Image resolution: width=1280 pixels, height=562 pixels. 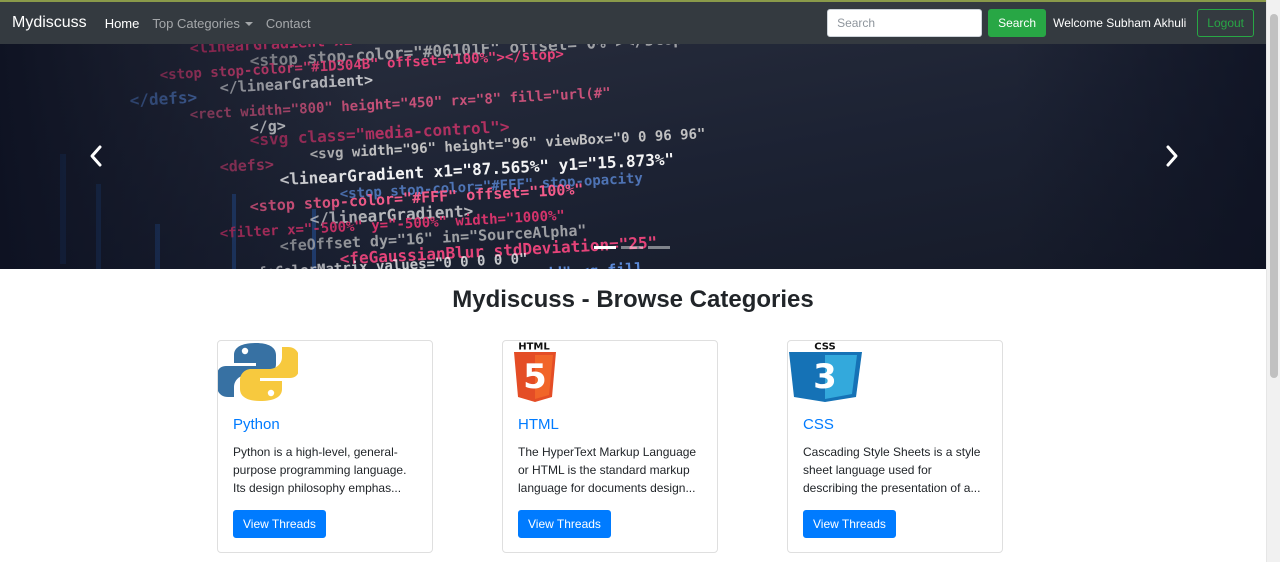 I want to click on scrollbar-thumb, so click(x=1274, y=196).